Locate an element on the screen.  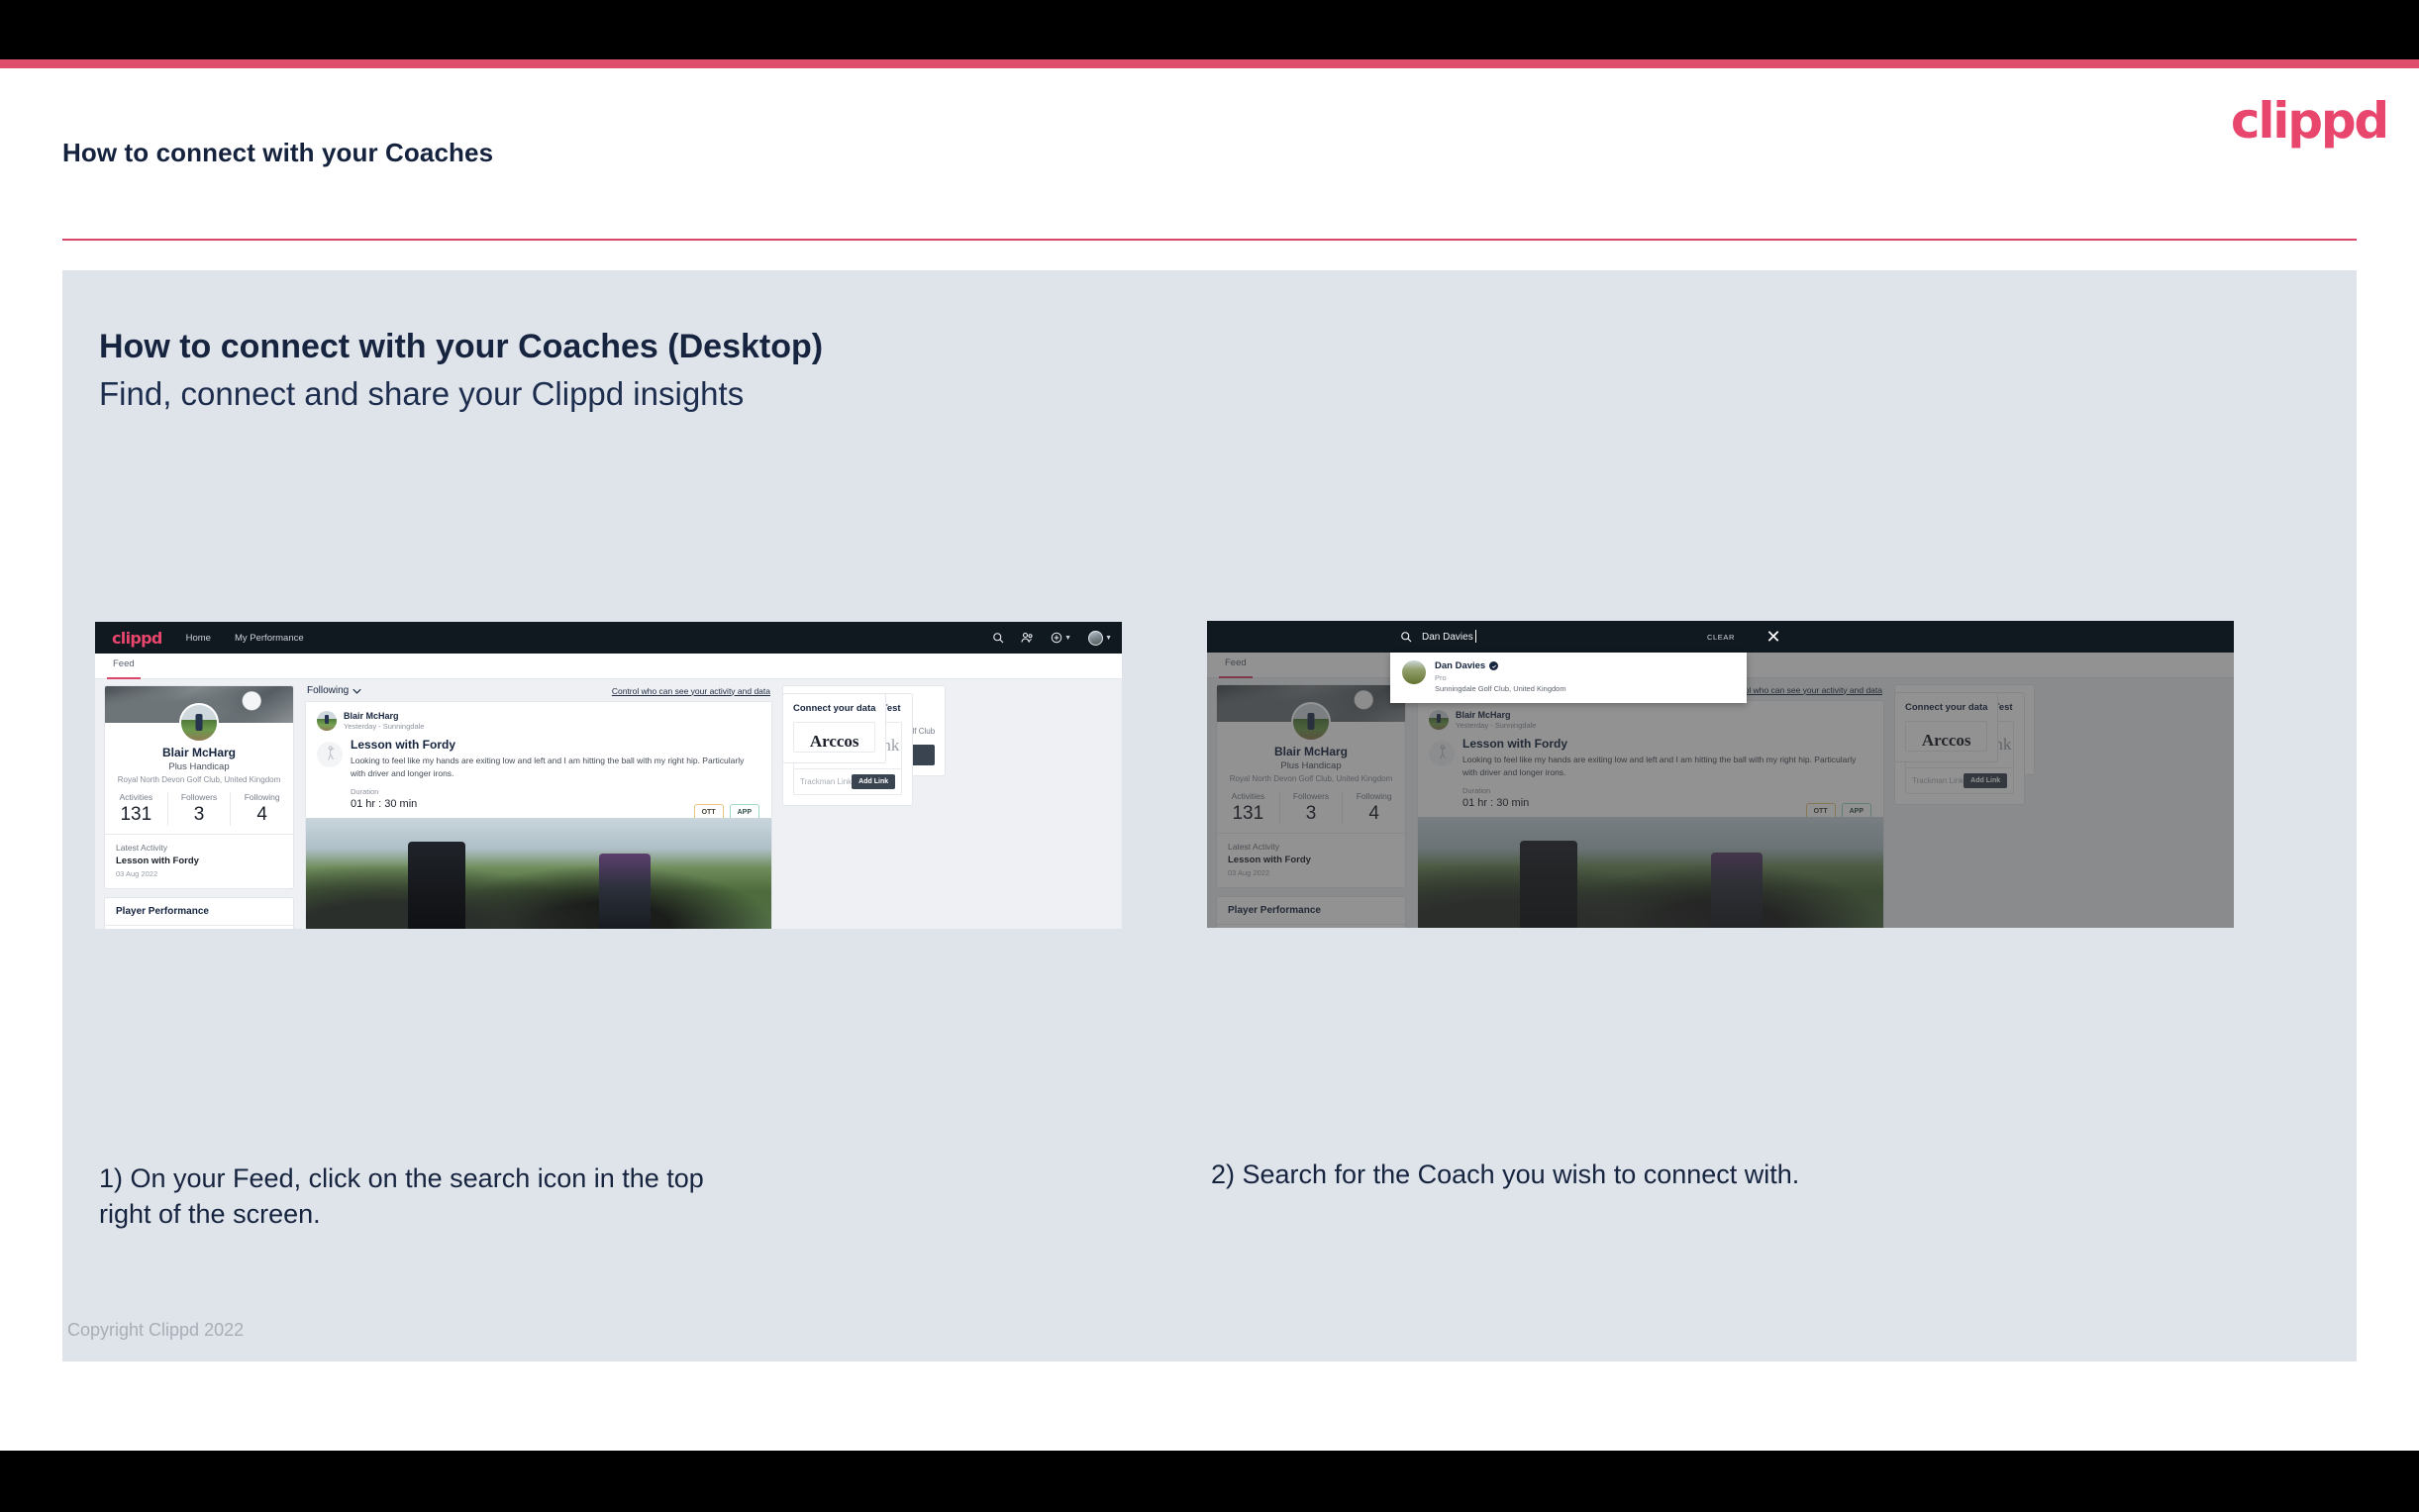
stat-value: 3 is located at coordinates (199, 814).